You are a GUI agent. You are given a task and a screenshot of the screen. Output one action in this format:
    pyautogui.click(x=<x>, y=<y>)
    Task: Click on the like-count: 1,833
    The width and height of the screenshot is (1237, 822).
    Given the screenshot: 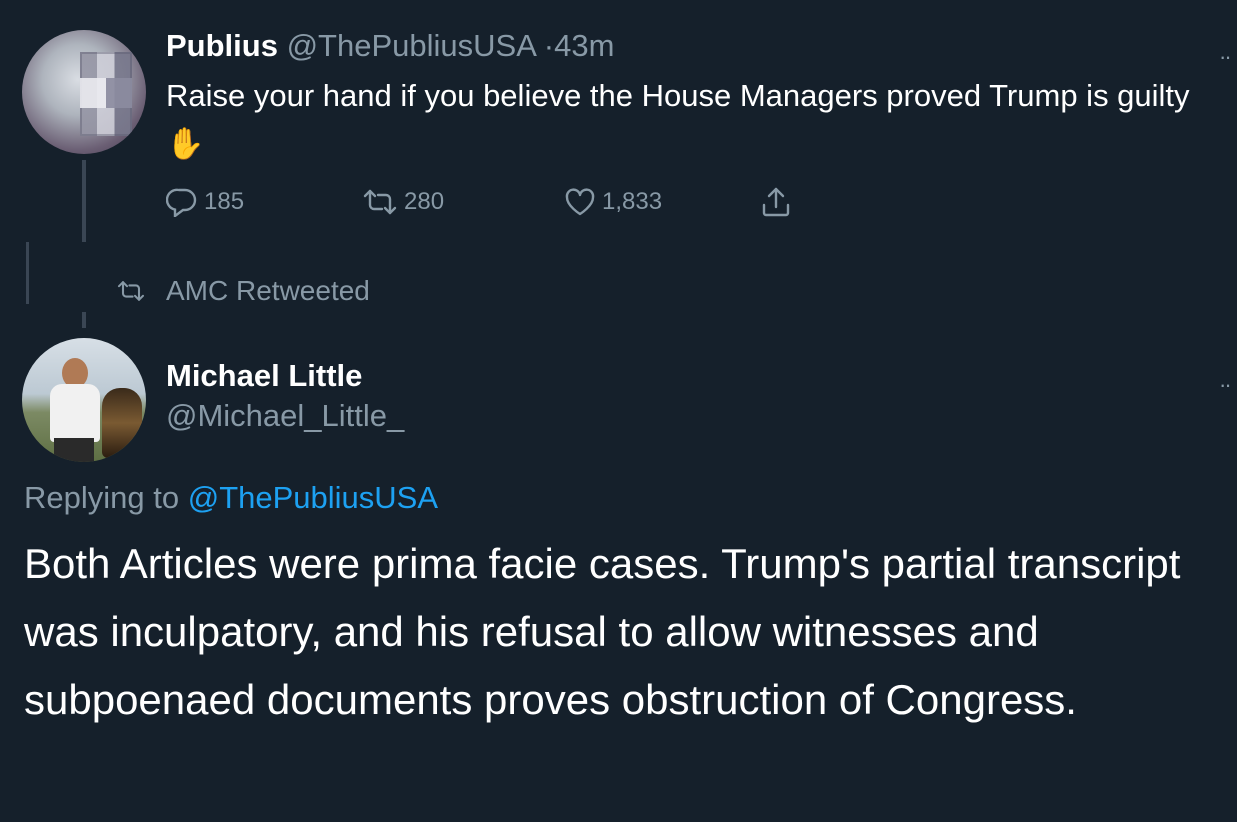 What is the action you would take?
    pyautogui.click(x=632, y=201)
    